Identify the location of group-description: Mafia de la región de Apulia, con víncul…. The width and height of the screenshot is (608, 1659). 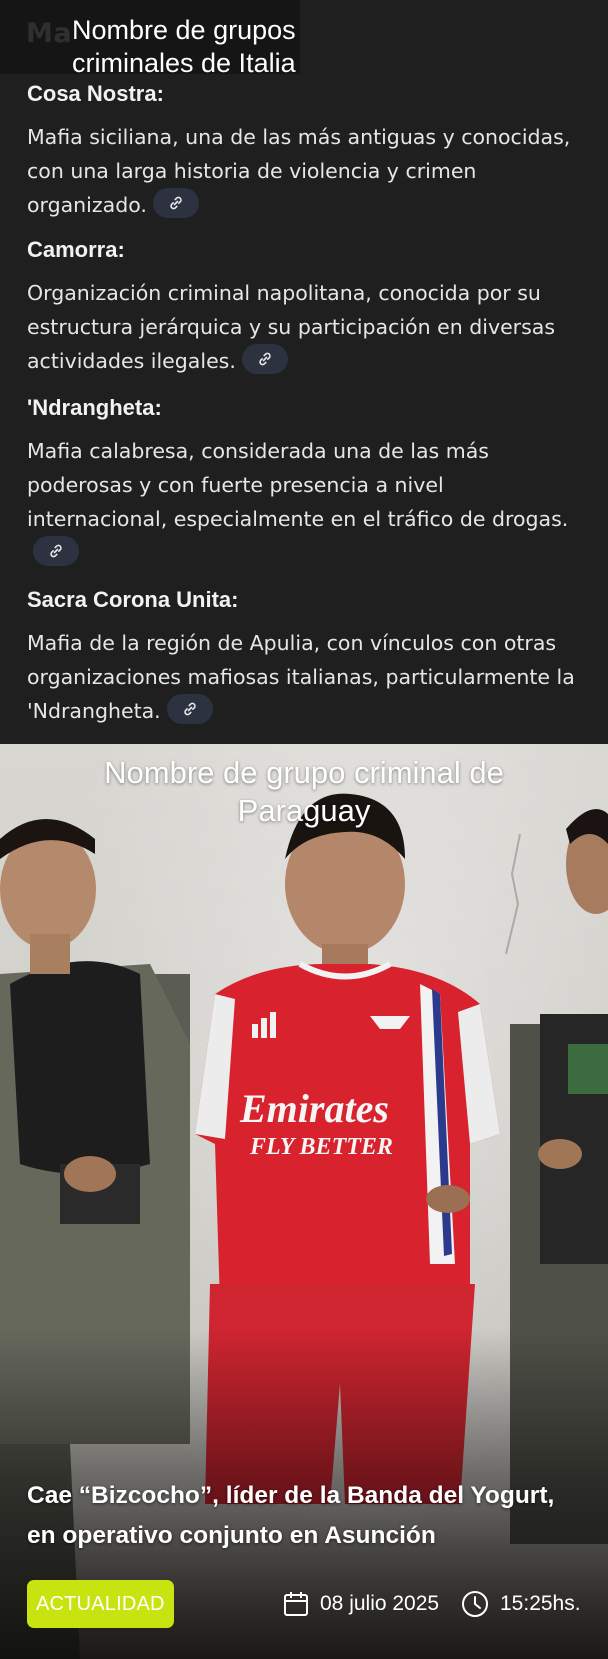
(301, 677).